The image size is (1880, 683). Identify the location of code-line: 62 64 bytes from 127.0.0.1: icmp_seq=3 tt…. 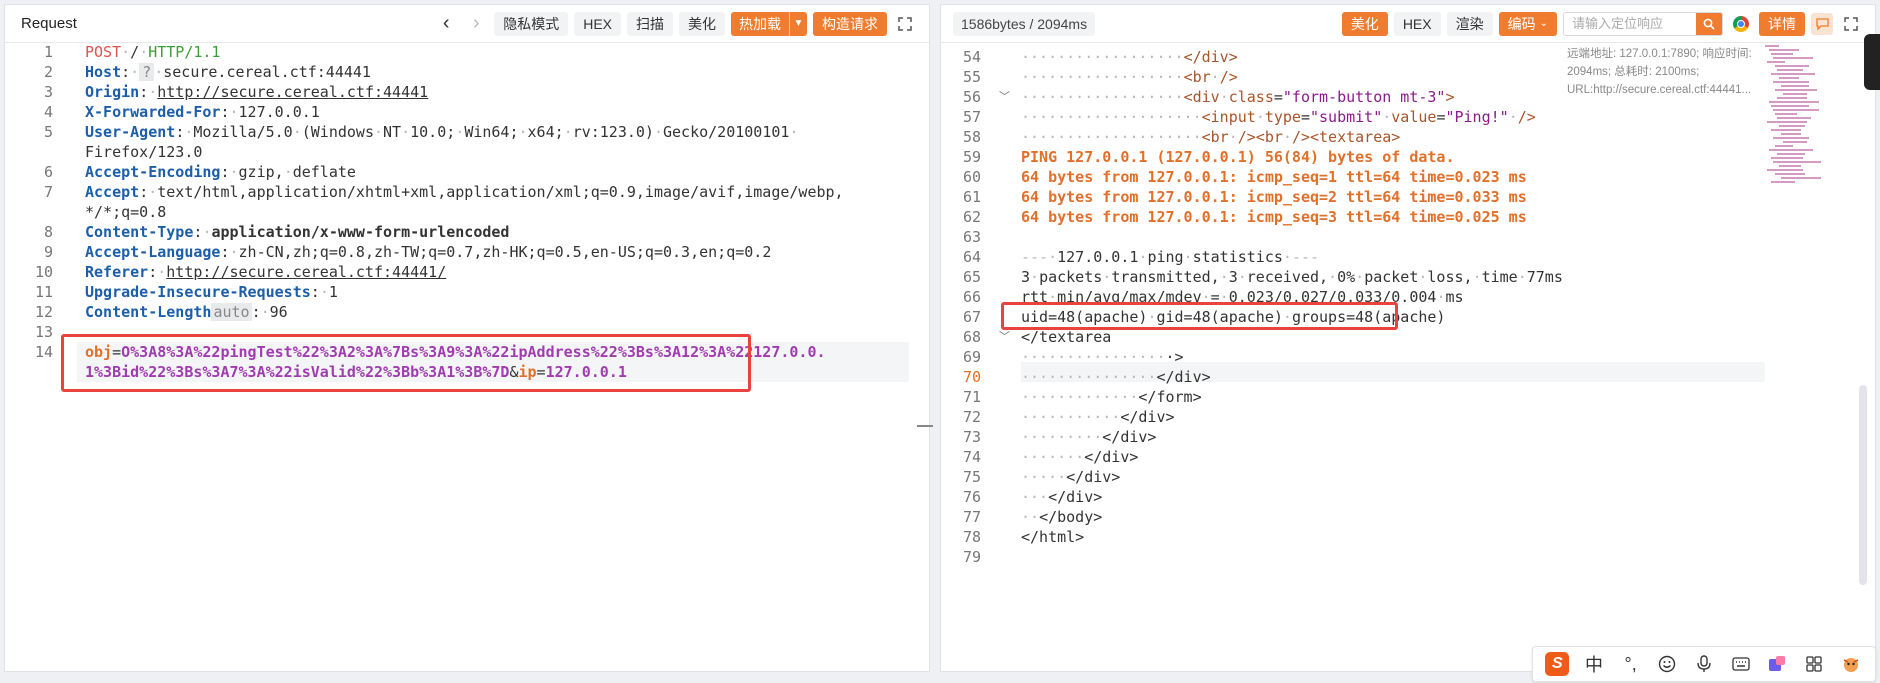
(1408, 217).